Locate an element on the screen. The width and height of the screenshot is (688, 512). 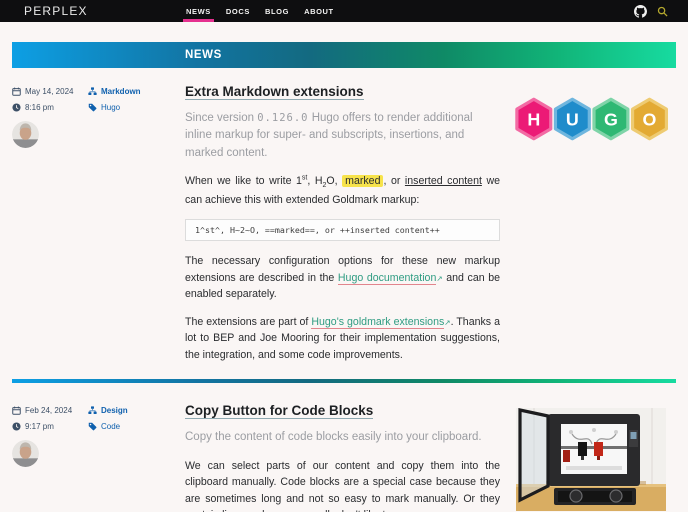
hugo-hex-o: O is located at coordinates (649, 119).